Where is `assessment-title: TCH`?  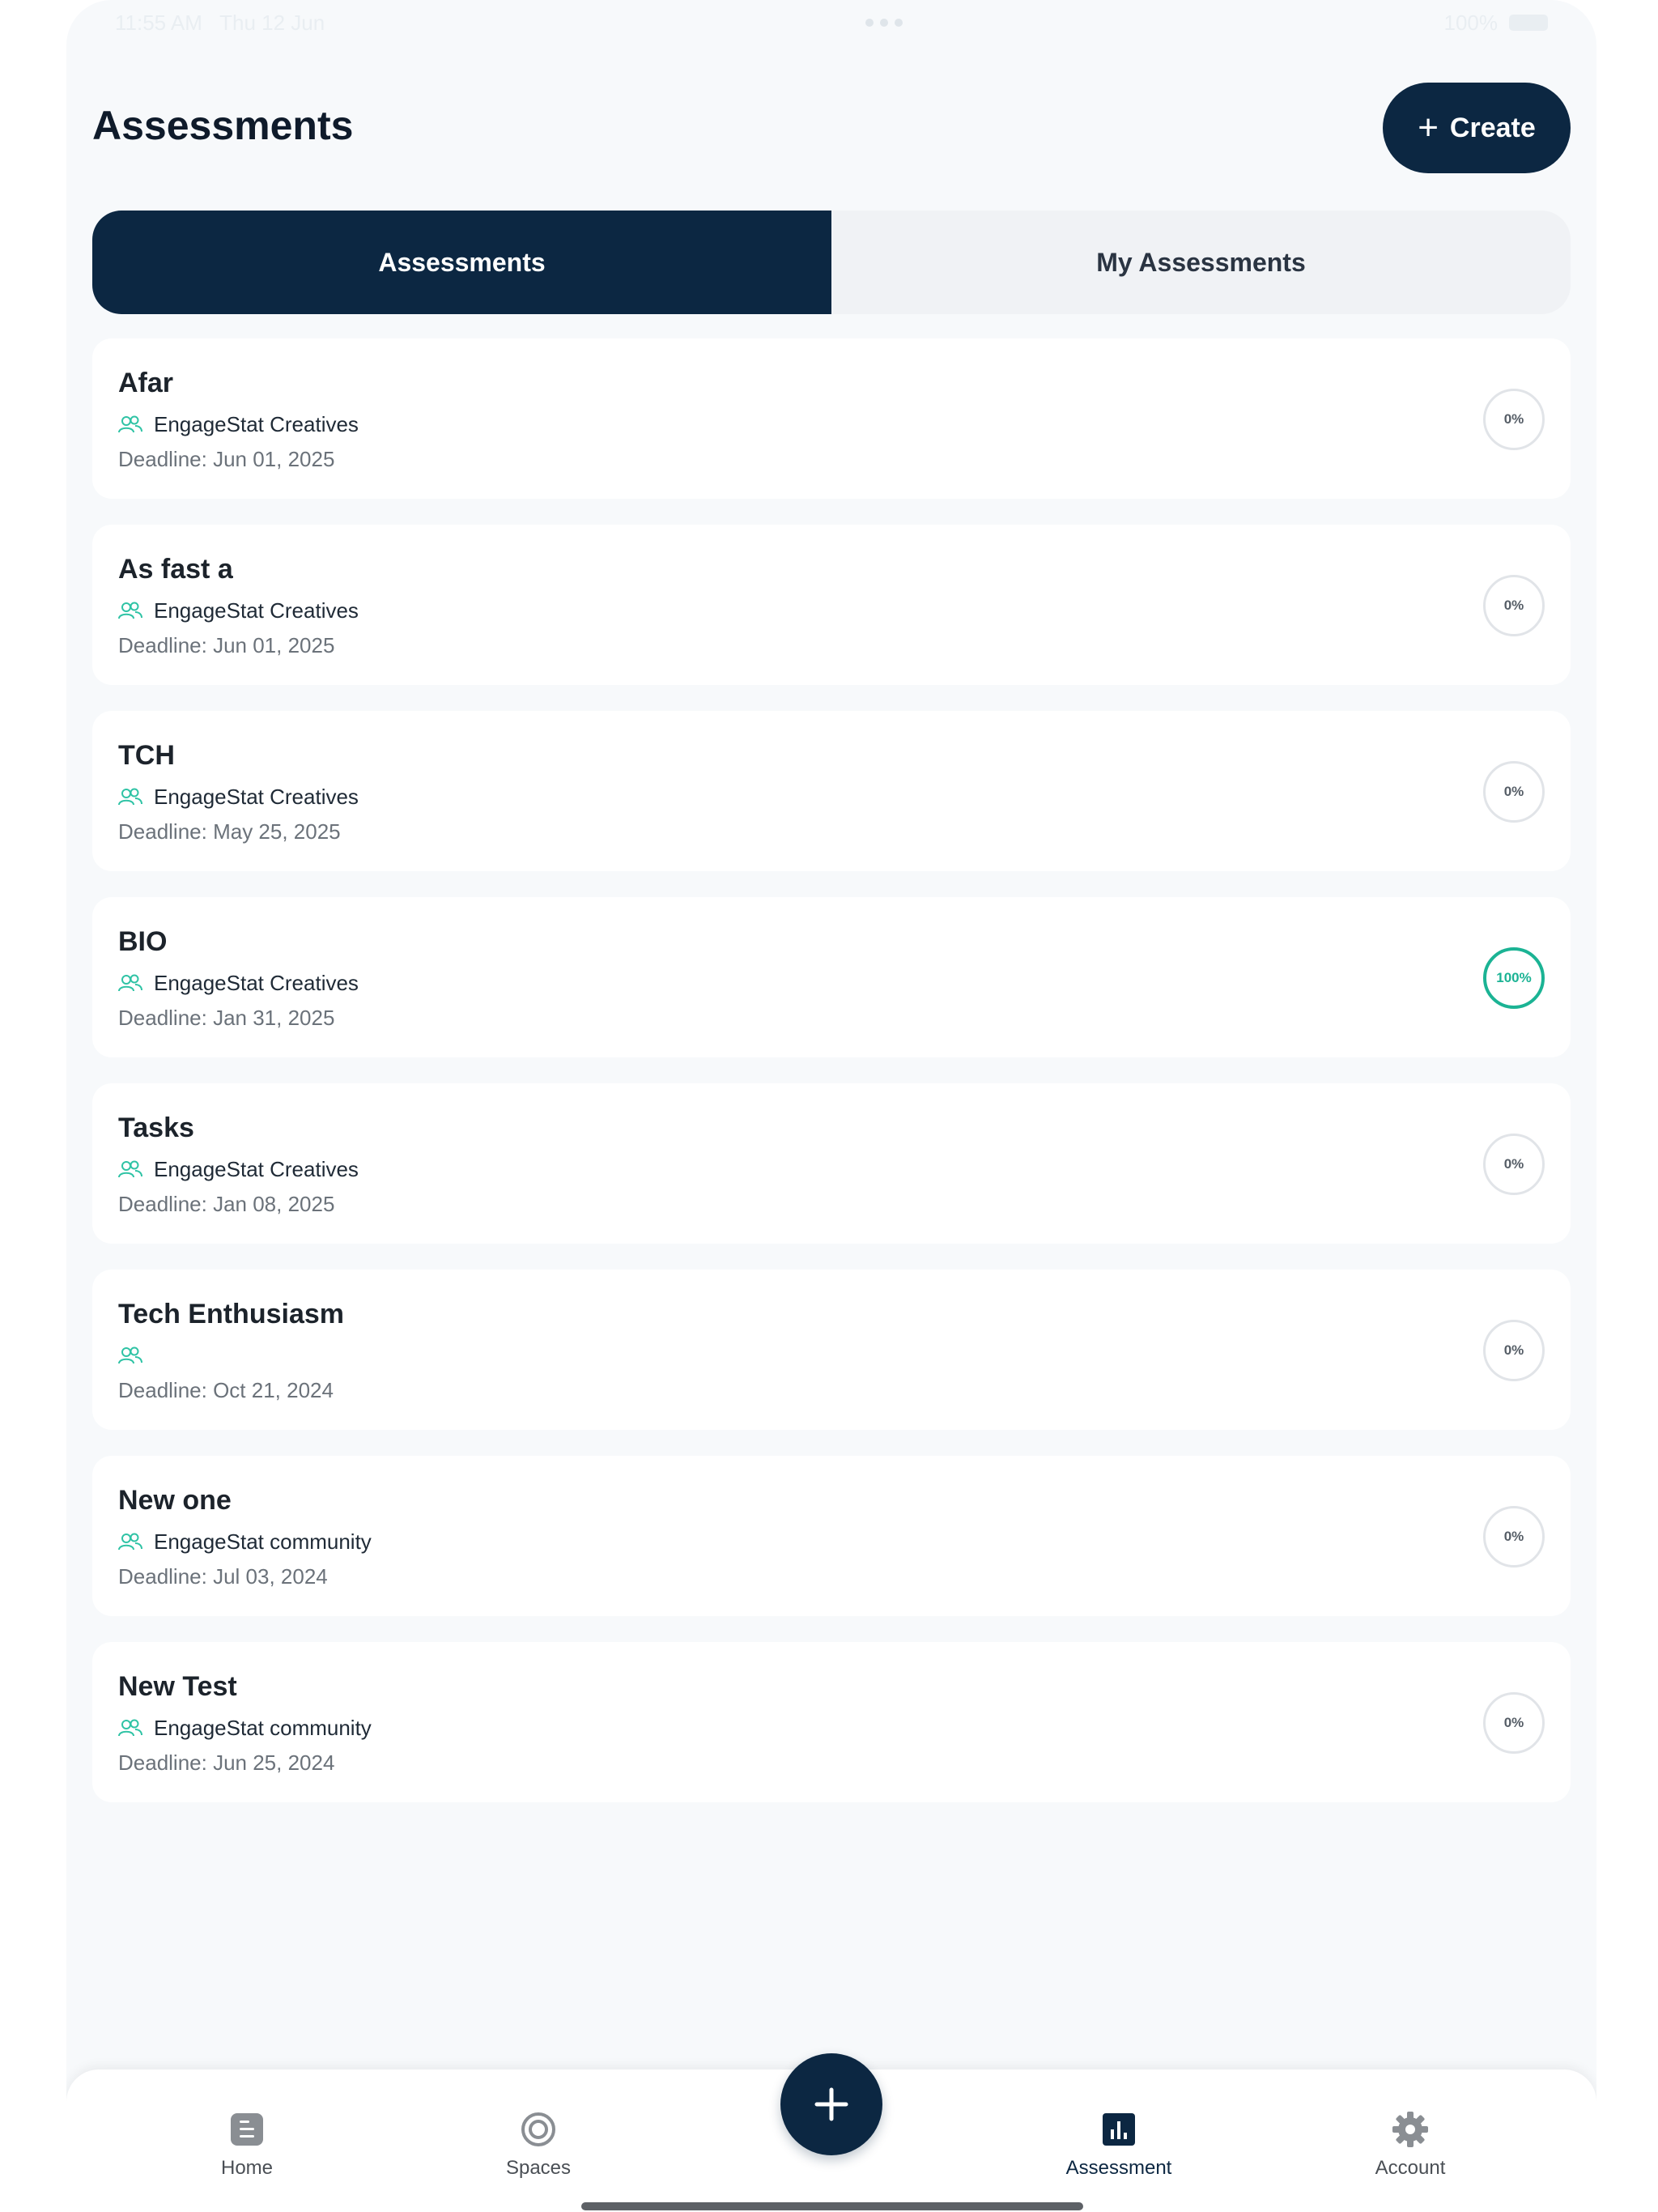
assessment-title: TCH is located at coordinates (146, 756).